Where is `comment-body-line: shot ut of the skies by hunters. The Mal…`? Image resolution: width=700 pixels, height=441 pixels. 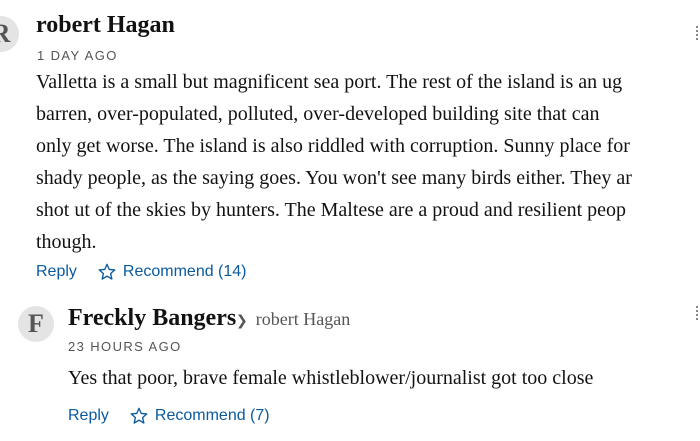
comment-body-line: shot ut of the skies by hunters. The Mal… is located at coordinates (331, 210).